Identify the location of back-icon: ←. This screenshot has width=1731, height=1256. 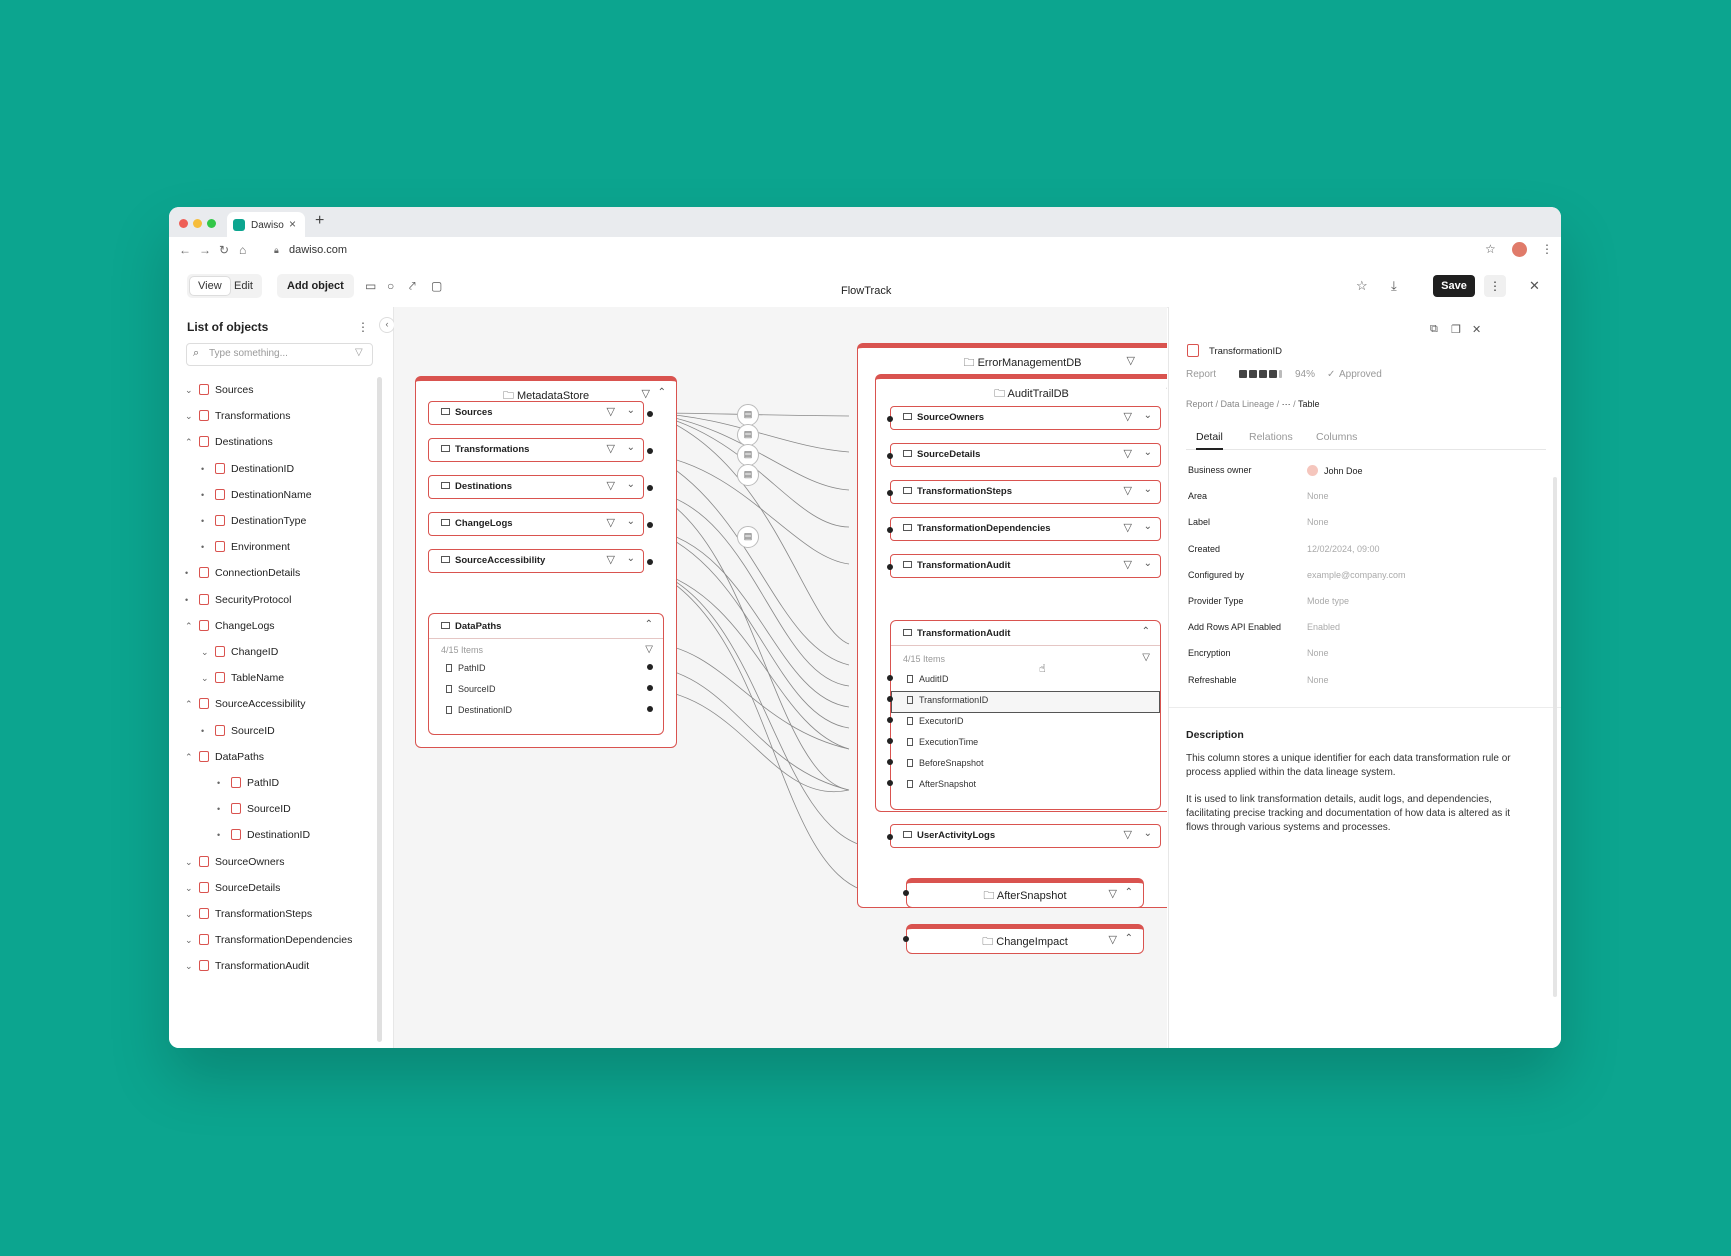
(185, 250).